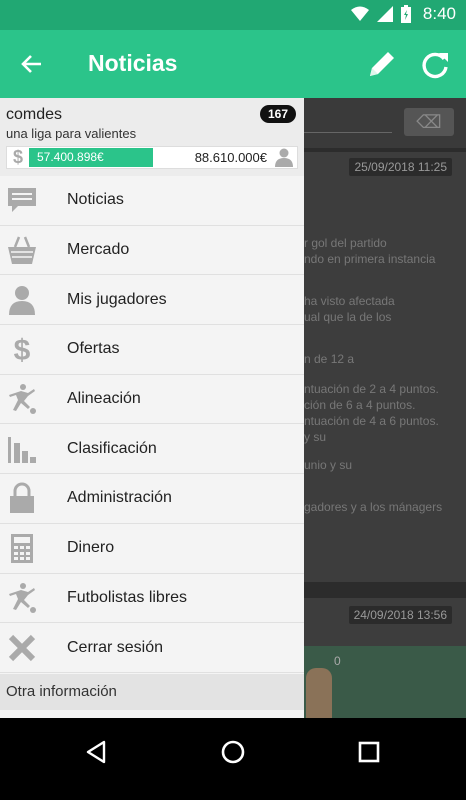  I want to click on status-time: 8:40, so click(439, 13).